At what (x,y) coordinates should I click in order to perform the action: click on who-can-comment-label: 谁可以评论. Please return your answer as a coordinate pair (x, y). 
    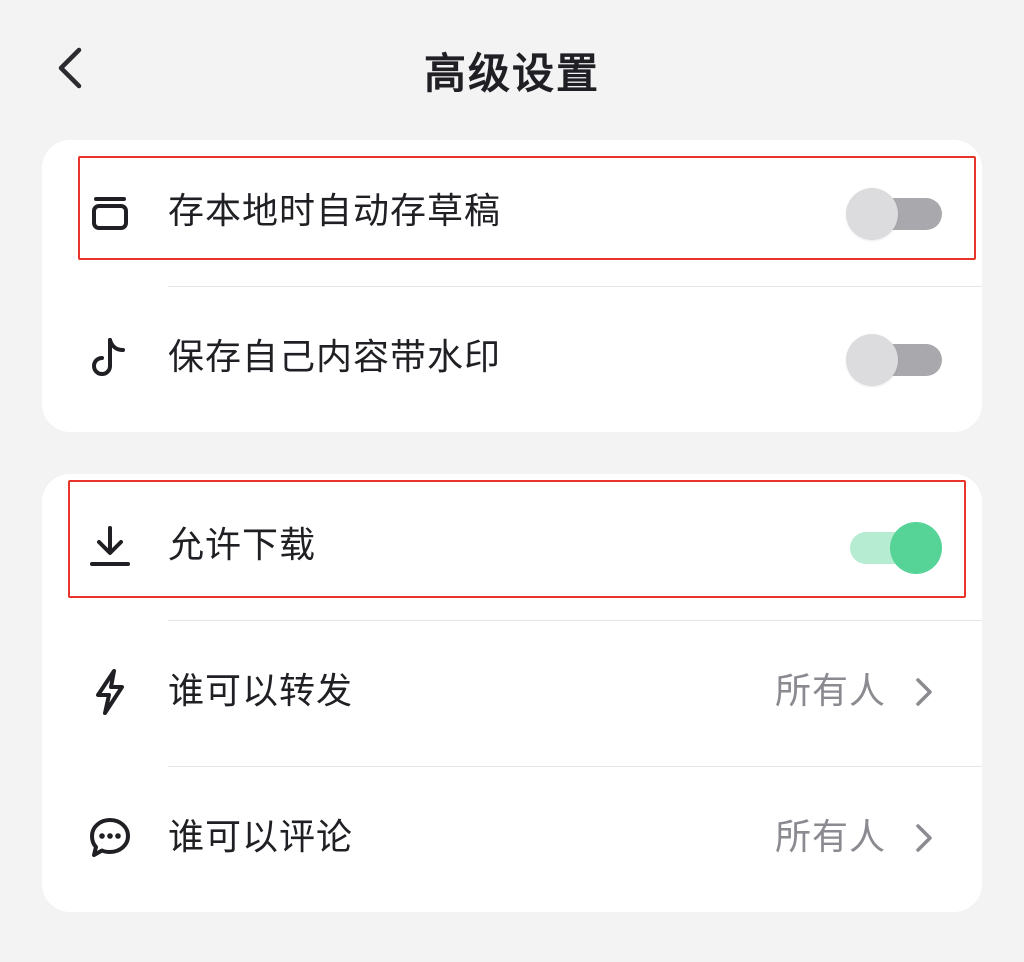
    Looking at the image, I should click on (261, 837).